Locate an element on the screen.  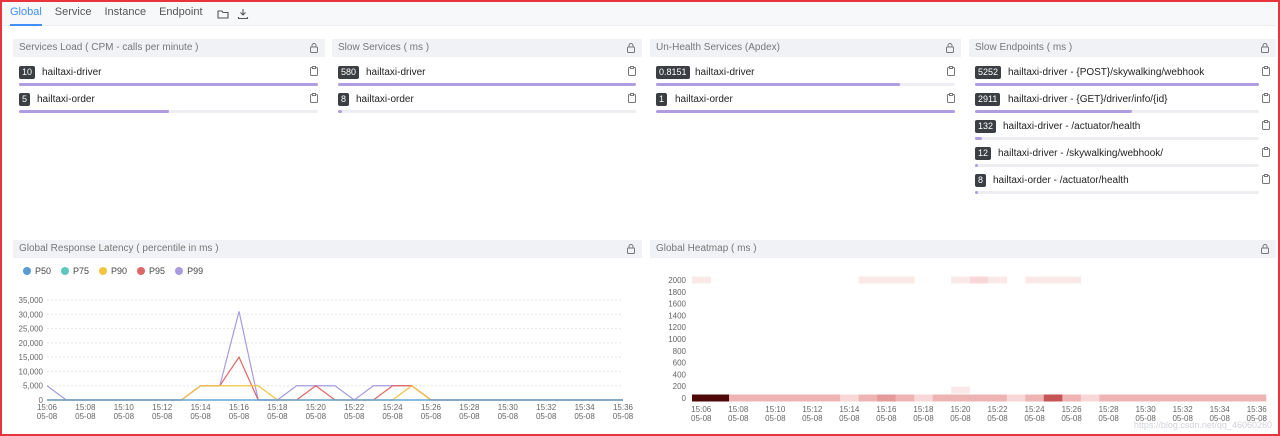
list-item: 580 hailtaxi-driver is located at coordinates (487, 79).